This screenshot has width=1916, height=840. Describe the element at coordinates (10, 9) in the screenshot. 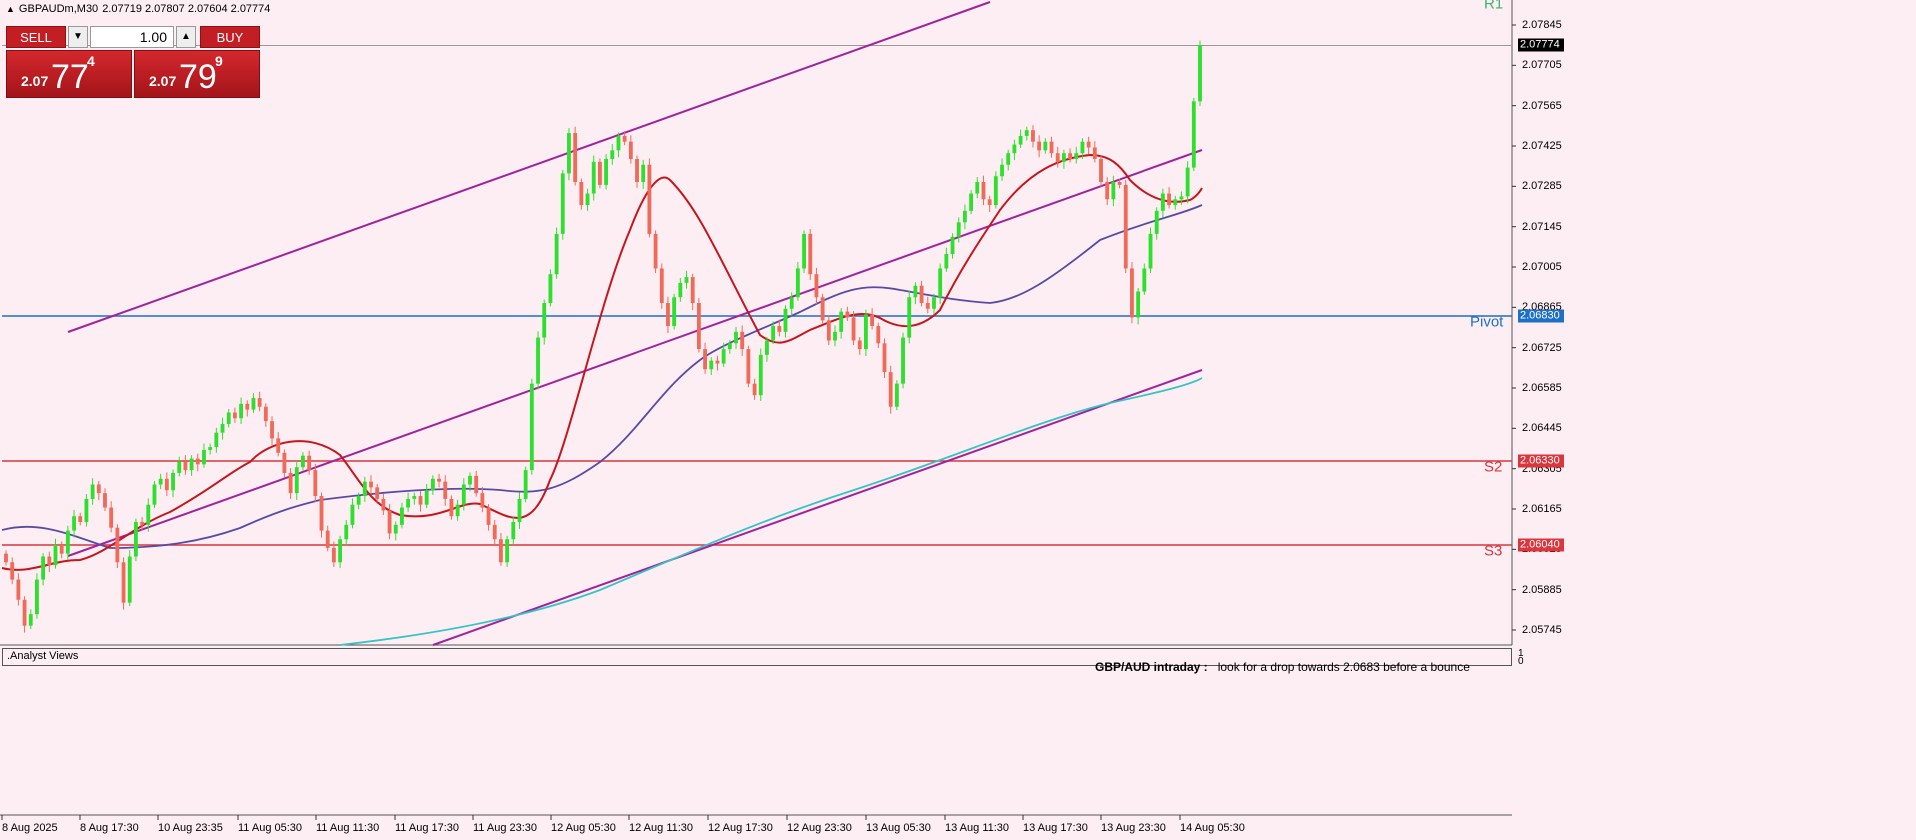

I see `collapse-triangle-icon: ▲` at that location.